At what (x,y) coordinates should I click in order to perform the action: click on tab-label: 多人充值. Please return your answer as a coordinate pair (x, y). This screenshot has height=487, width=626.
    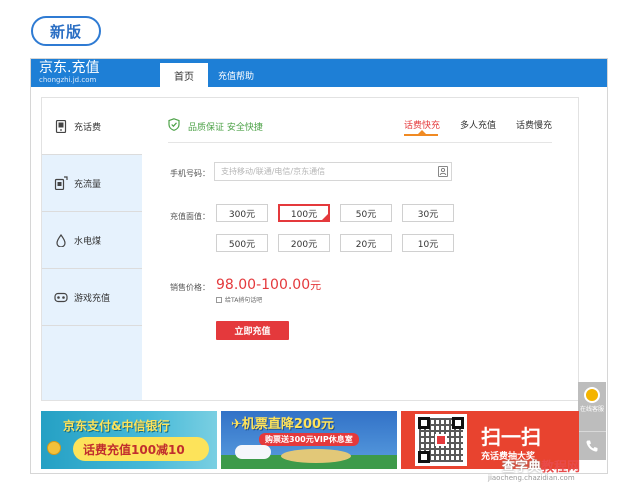
    Looking at the image, I should click on (478, 126).